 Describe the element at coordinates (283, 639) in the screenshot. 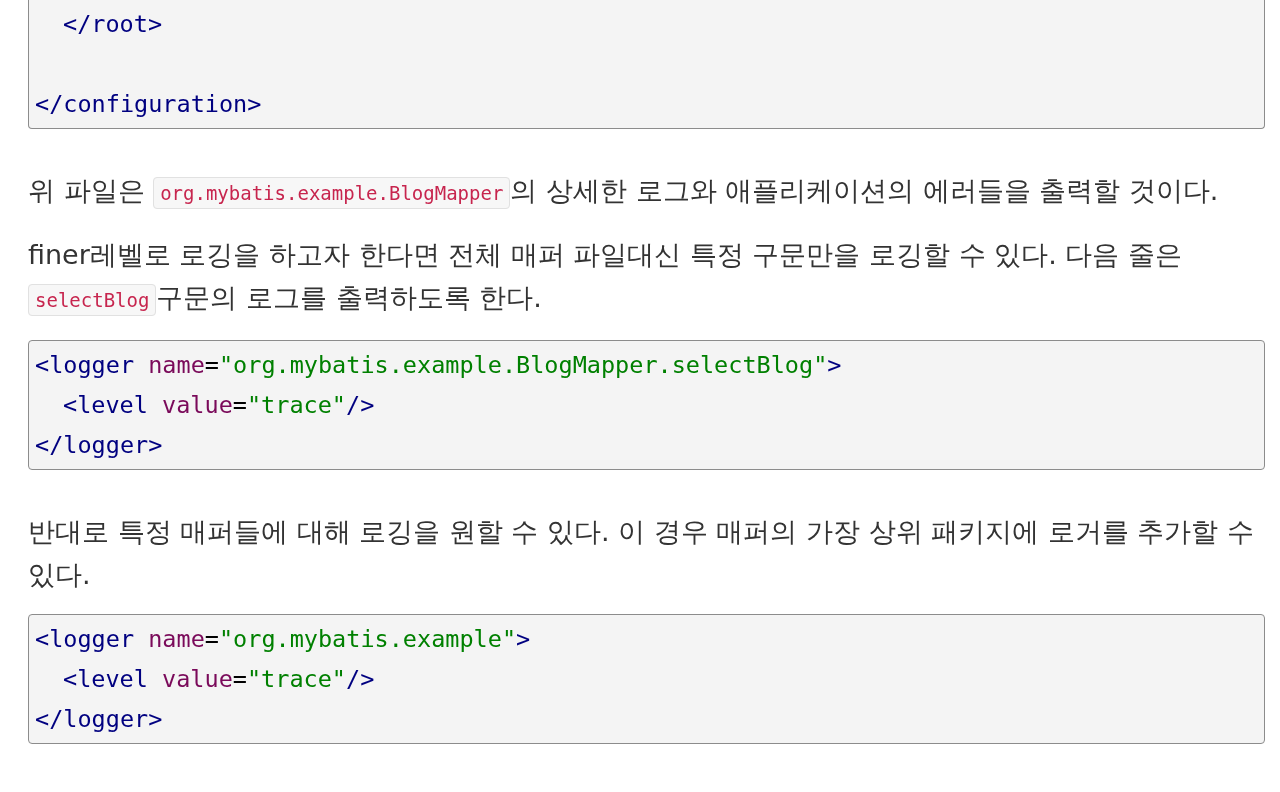

I see `code-line: <logger name="org.mybatis.example">` at that location.